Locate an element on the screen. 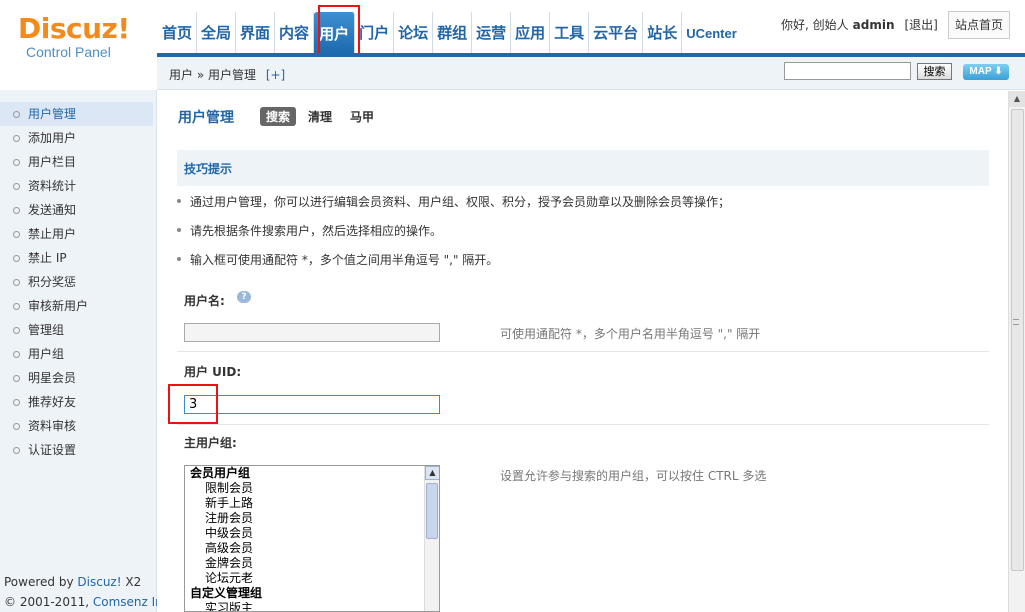  page-scrollbar: ▲ is located at coordinates (1016, 351).